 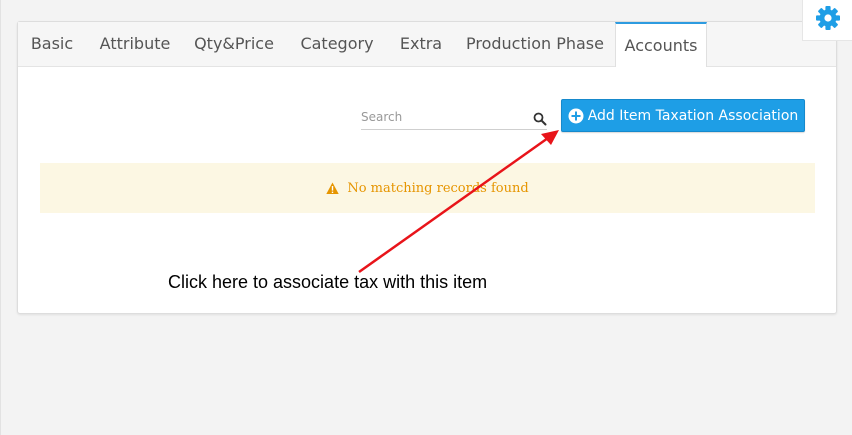 I want to click on alert-message: No matching records found, so click(x=438, y=188).